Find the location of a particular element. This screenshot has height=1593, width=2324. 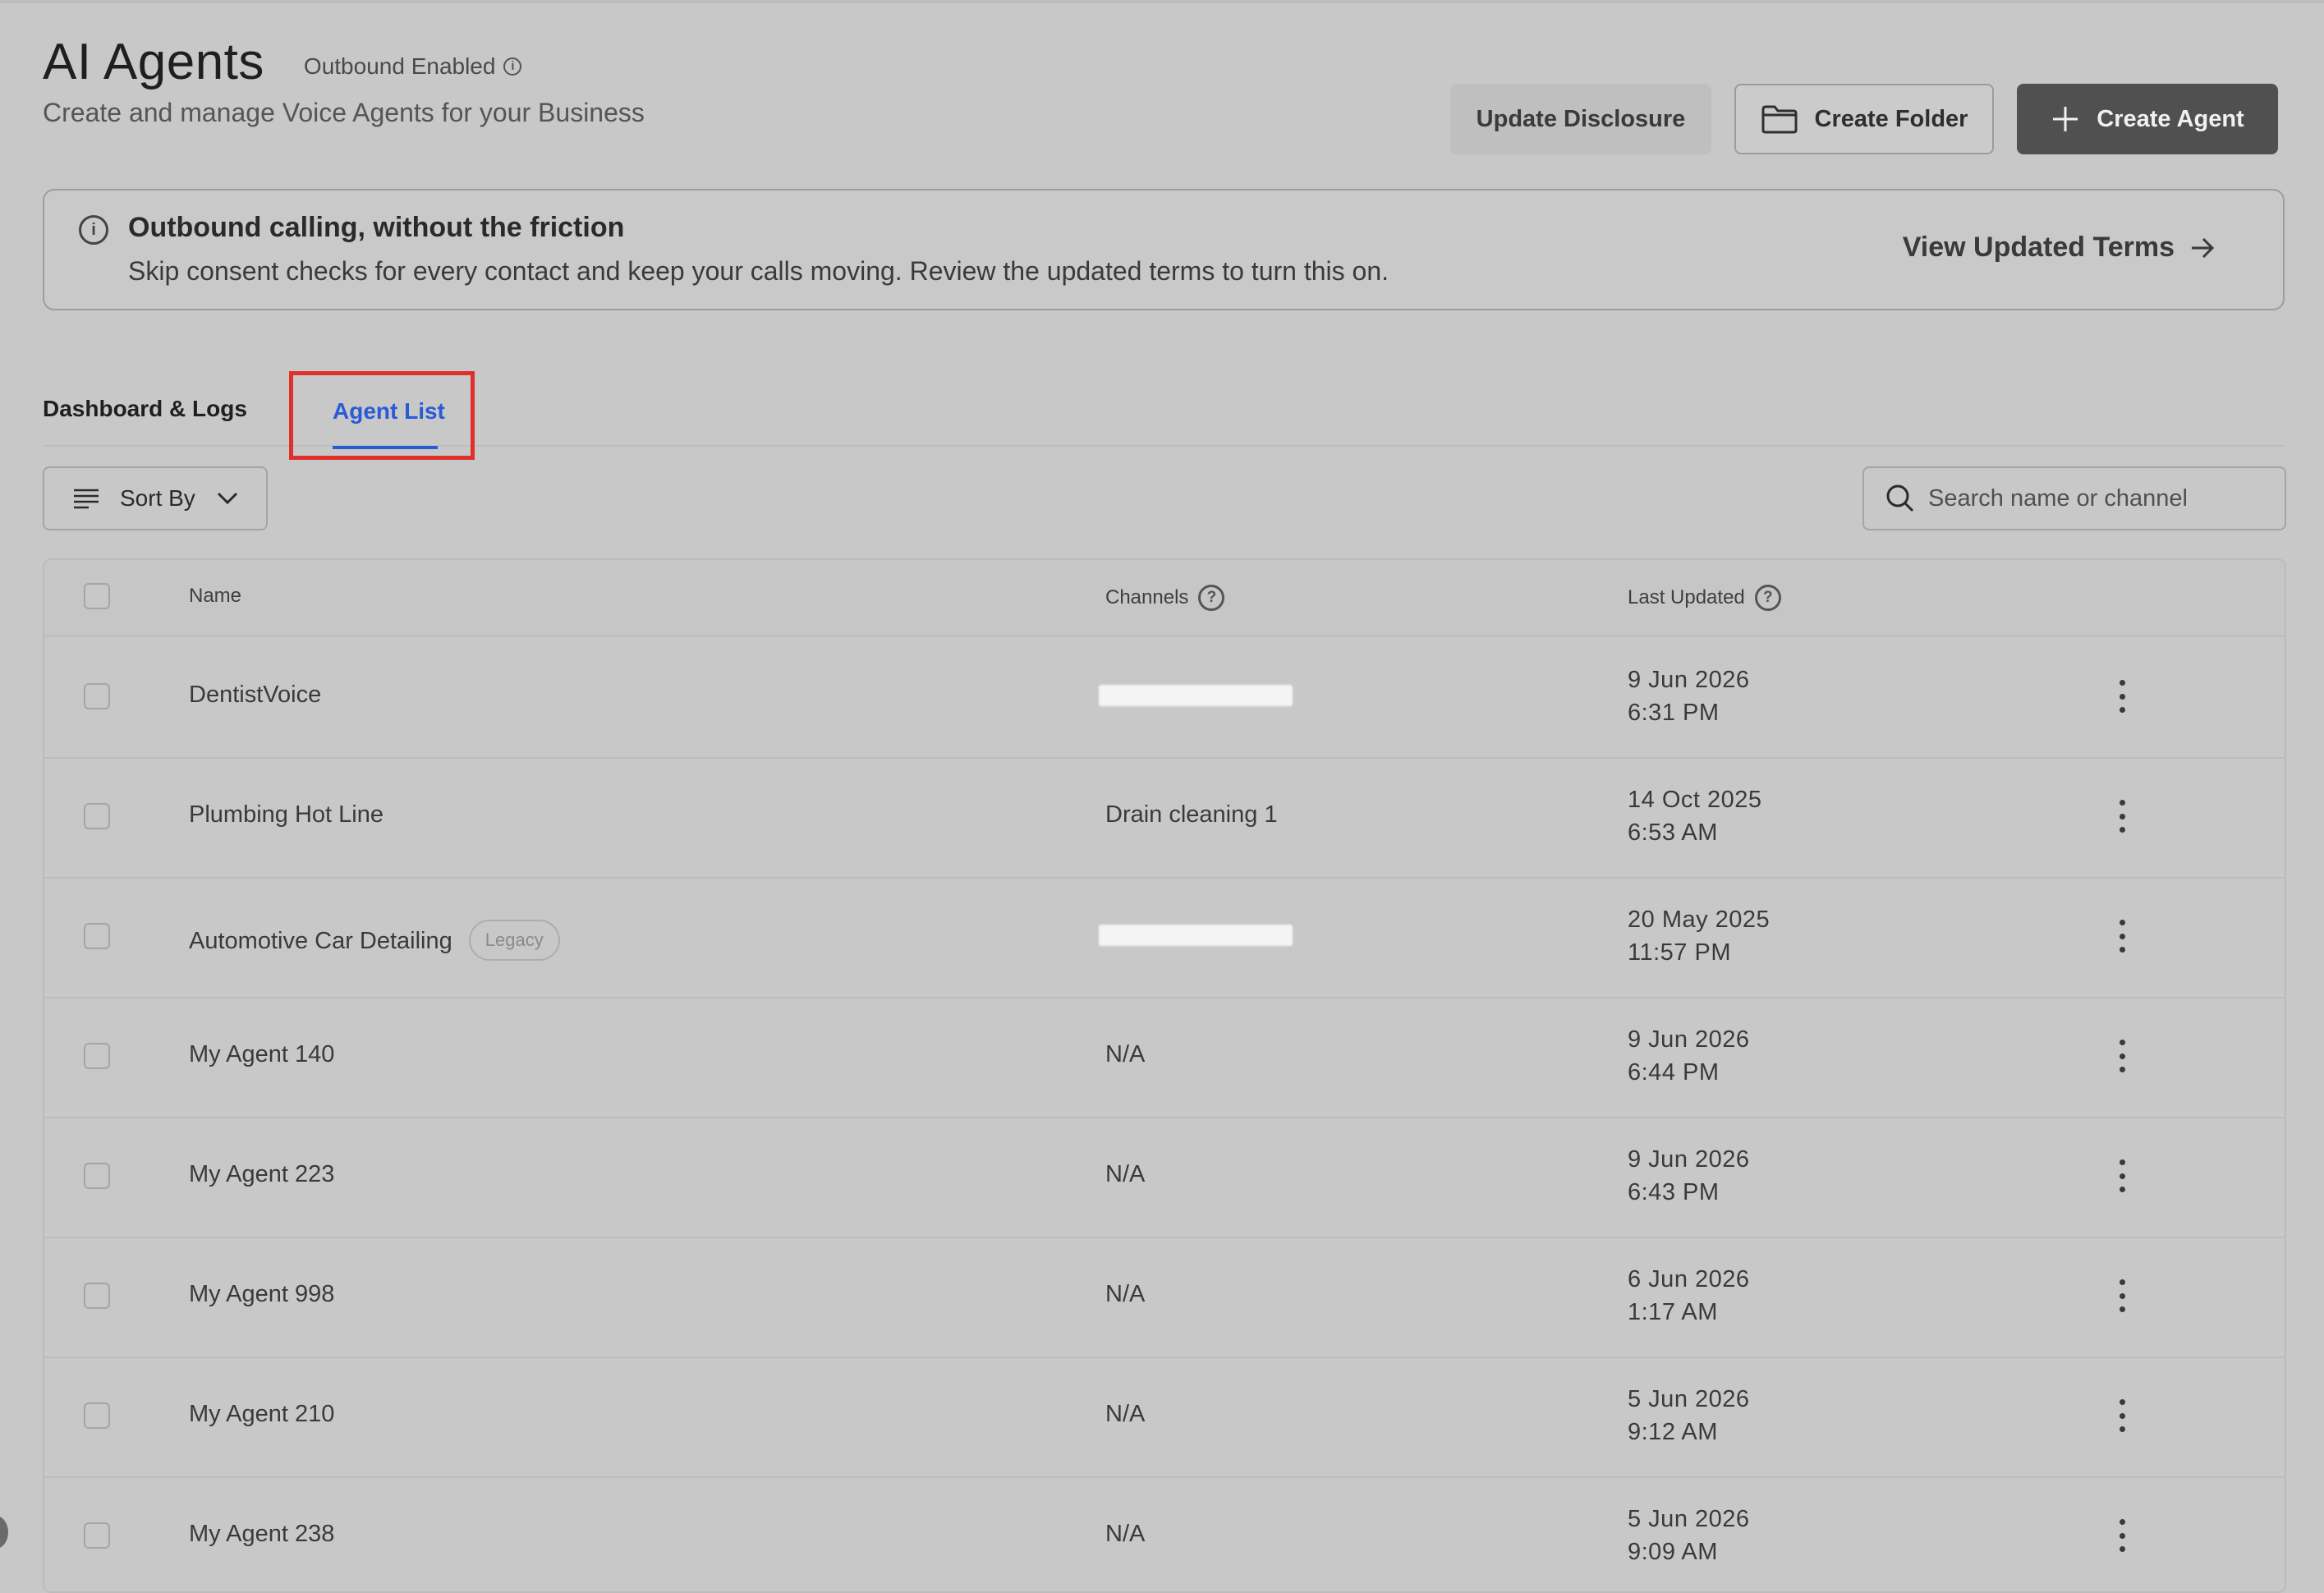

search-box is located at coordinates (2074, 498).